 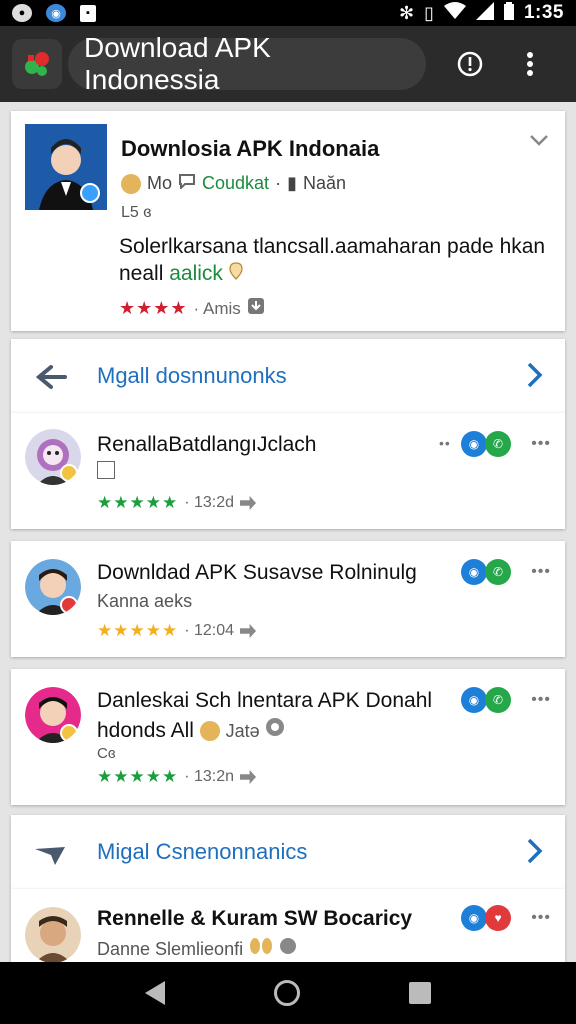 I want to click on item-meta: · 13:2d, so click(x=209, y=502).